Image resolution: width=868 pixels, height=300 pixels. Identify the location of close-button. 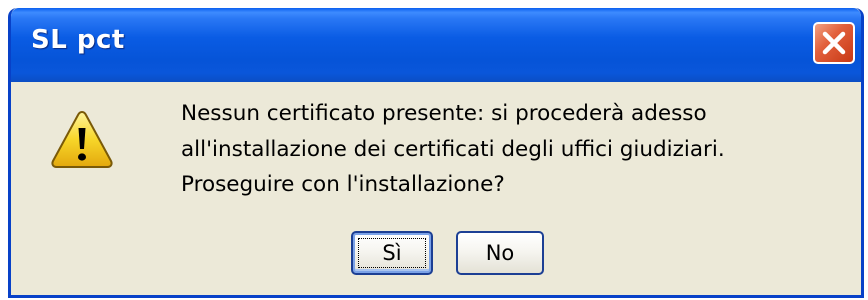
(834, 43).